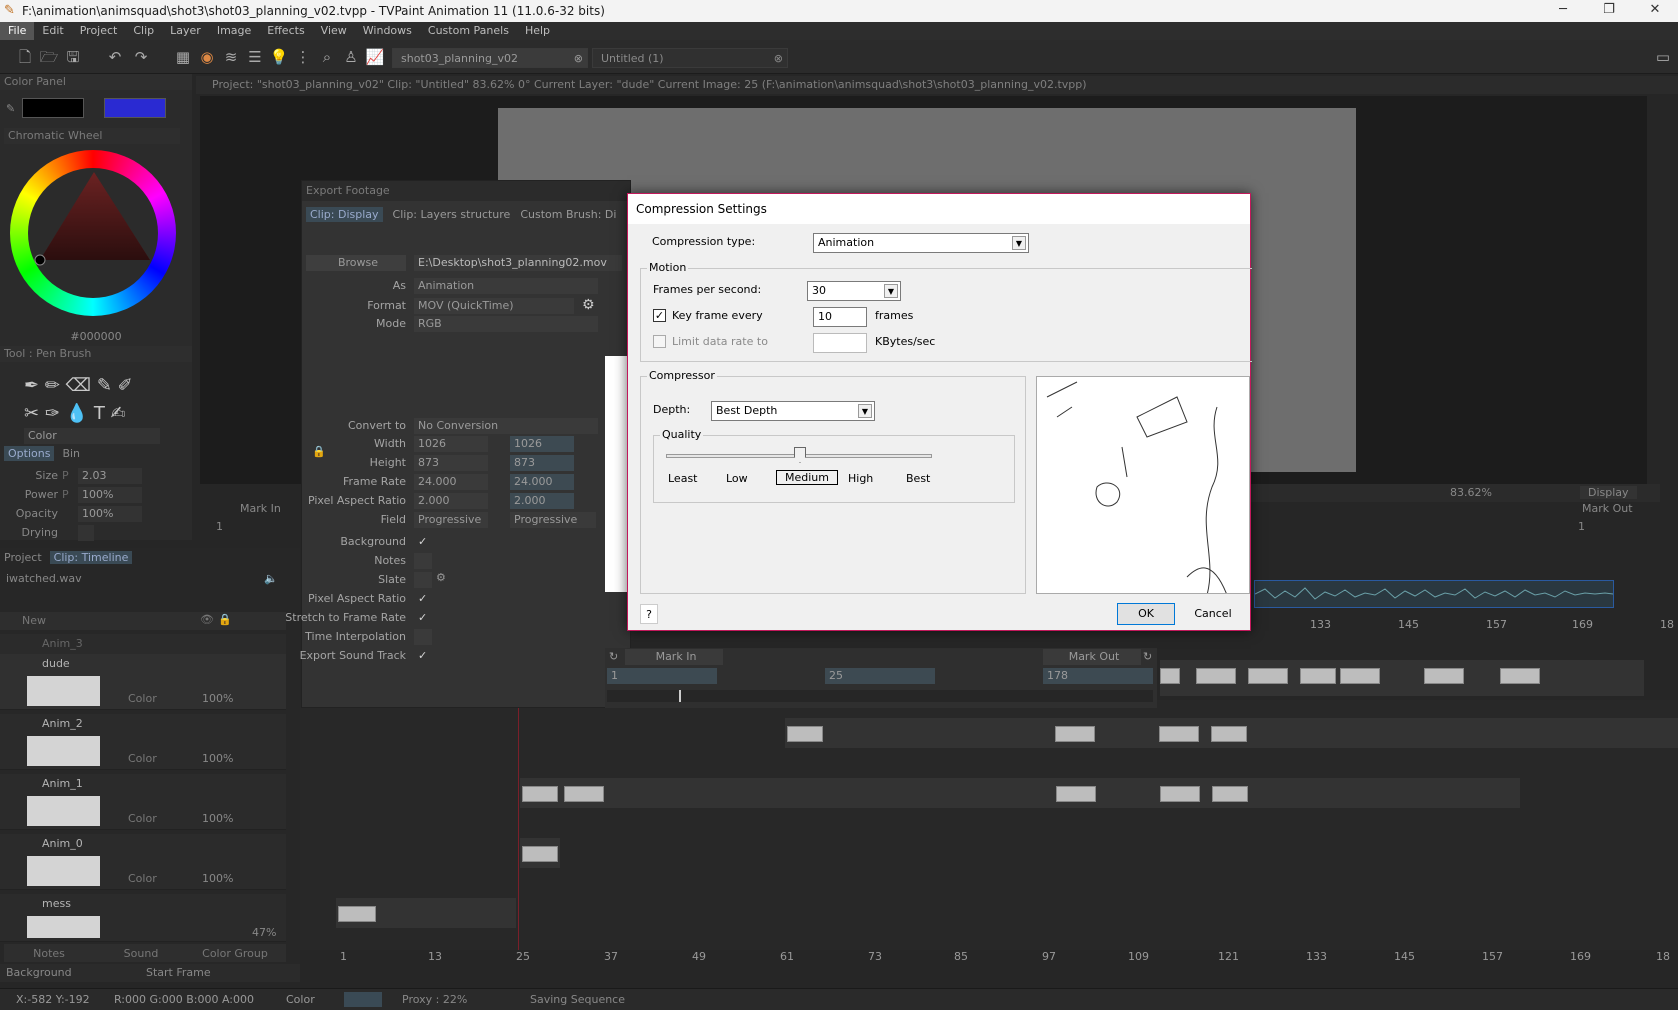  What do you see at coordinates (613, 656) in the screenshot?
I see `reset-mark-in-icon: ↻` at bounding box center [613, 656].